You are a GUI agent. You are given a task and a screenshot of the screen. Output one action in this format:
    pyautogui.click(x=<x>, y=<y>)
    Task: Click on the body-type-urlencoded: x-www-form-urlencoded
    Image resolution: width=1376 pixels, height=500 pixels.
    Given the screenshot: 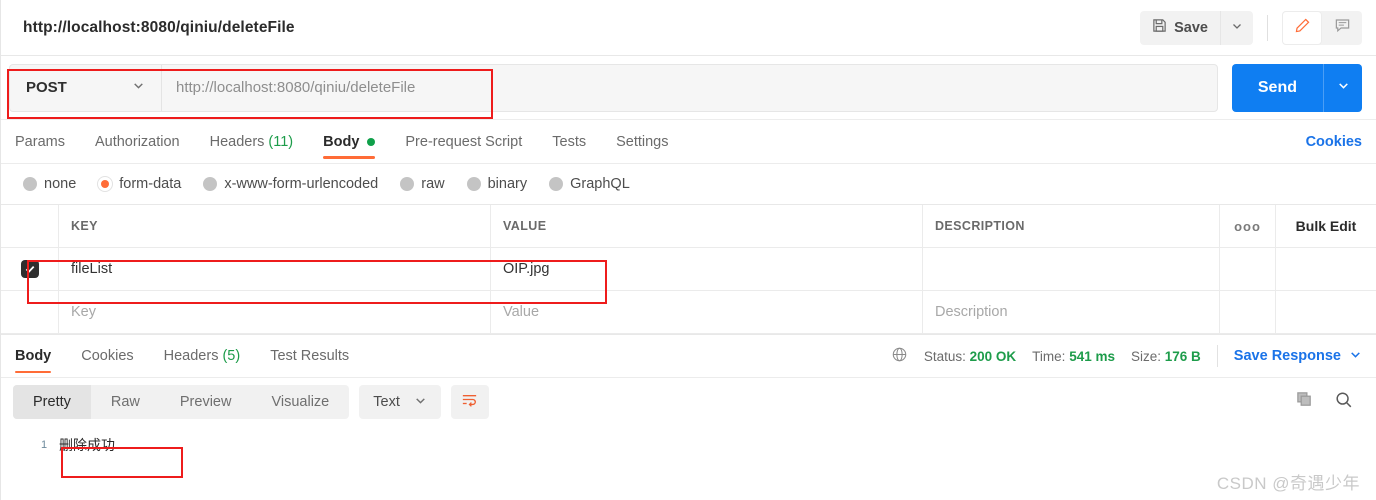 What is the action you would take?
    pyautogui.click(x=290, y=184)
    